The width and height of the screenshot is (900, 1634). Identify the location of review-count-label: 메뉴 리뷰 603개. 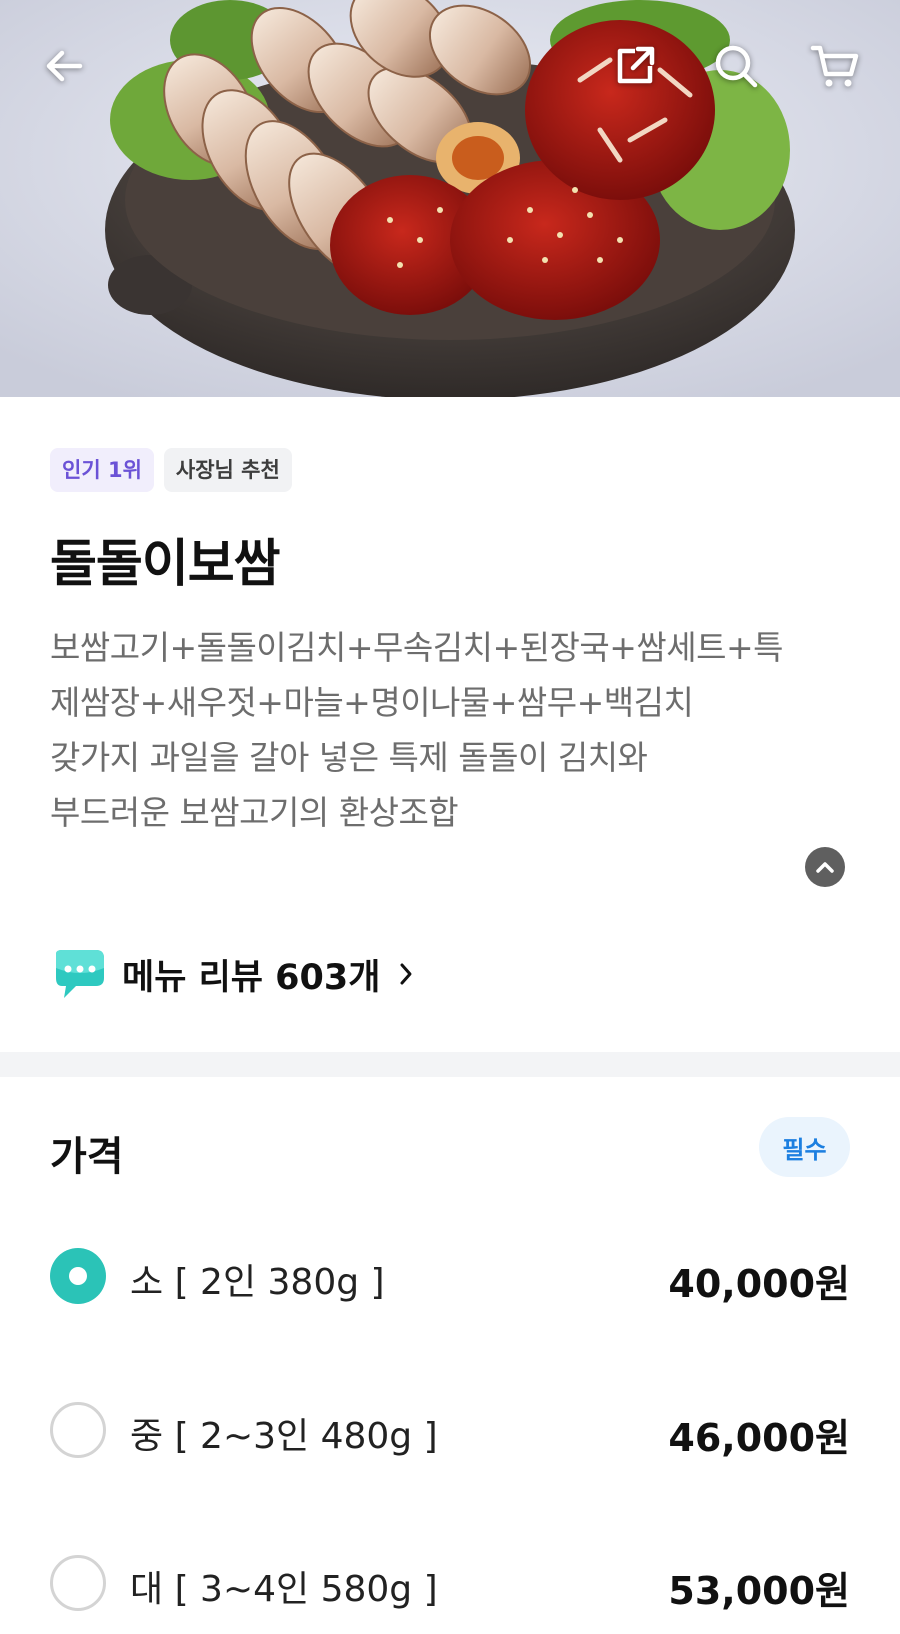
(251, 977).